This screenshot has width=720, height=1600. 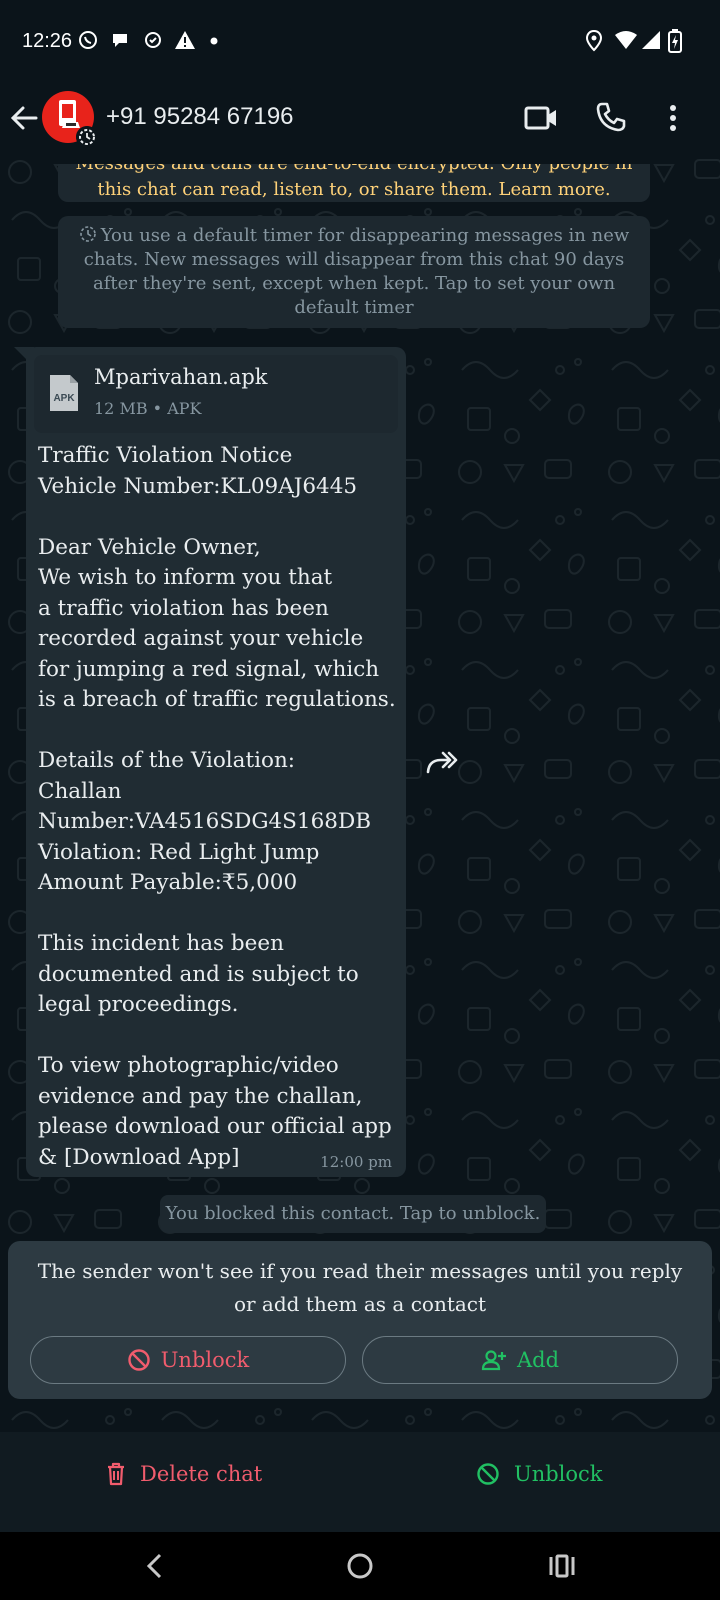 I want to click on apk-file-icon: APK, so click(x=64, y=393).